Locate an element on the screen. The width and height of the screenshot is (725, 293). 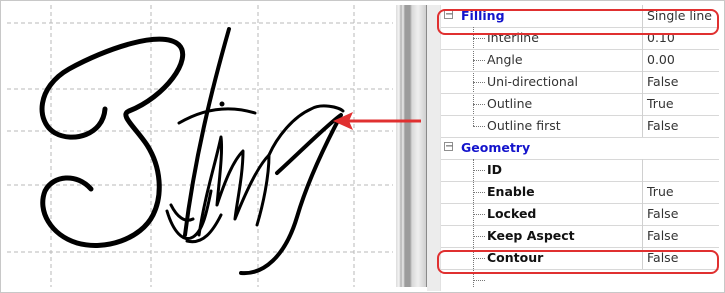
property-row-angle: Angle 0.00 is located at coordinates (573, 60).